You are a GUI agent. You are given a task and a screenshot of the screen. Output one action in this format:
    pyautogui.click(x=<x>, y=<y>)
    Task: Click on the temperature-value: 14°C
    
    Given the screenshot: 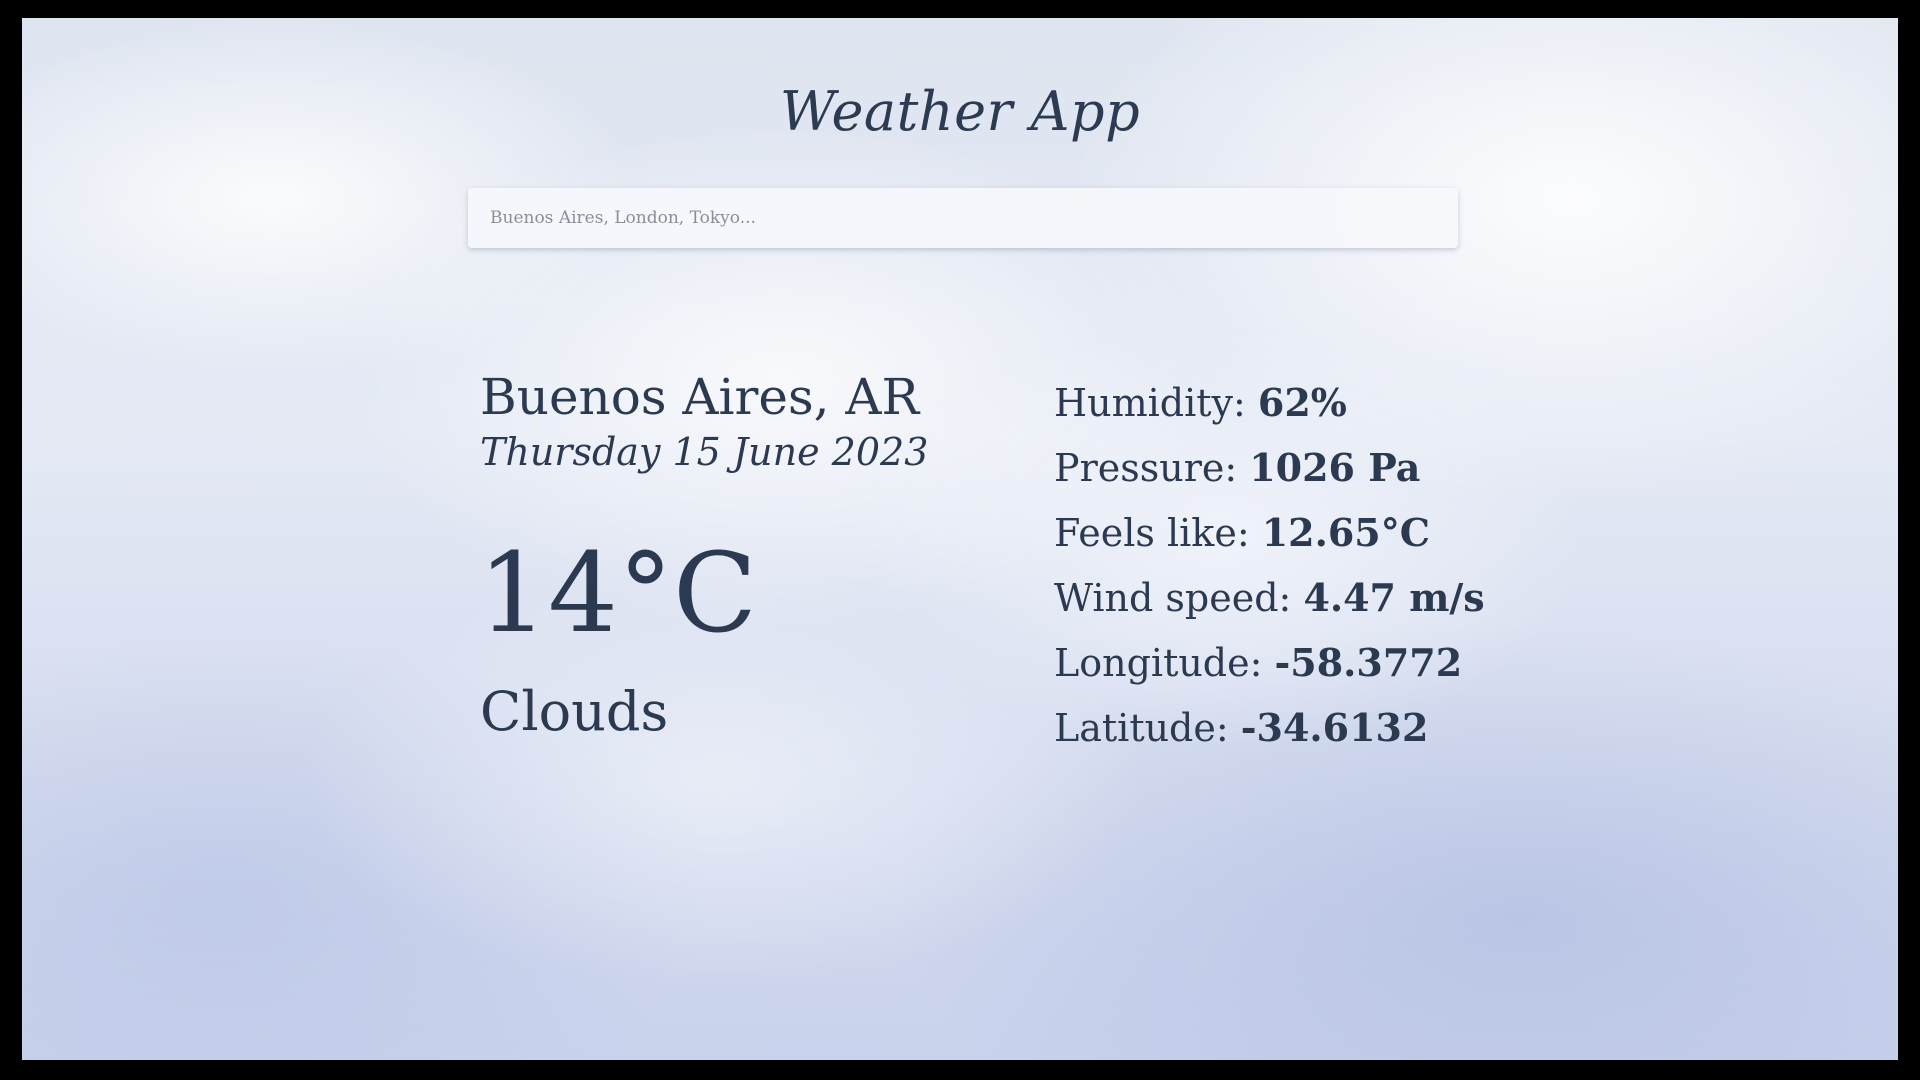 What is the action you would take?
    pyautogui.click(x=618, y=593)
    